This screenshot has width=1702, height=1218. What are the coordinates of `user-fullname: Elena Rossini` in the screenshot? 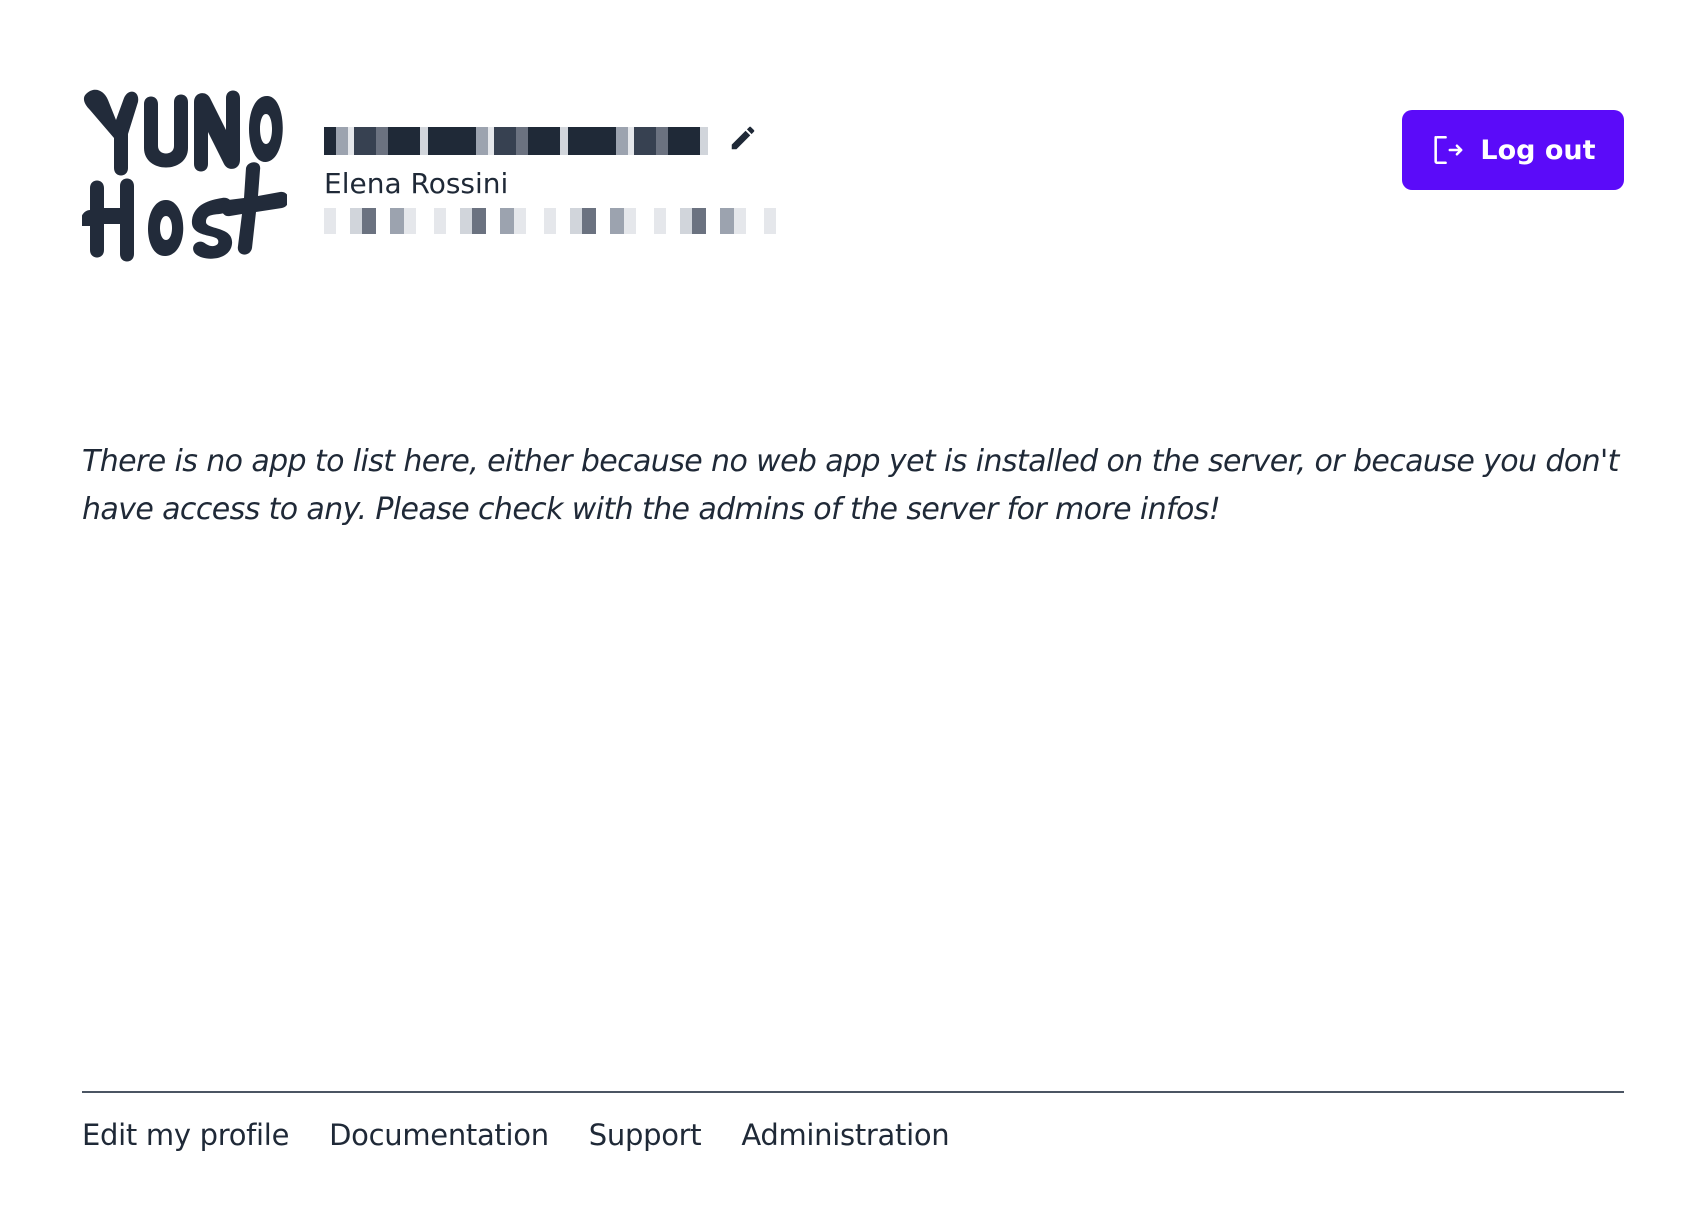 It's located at (416, 183).